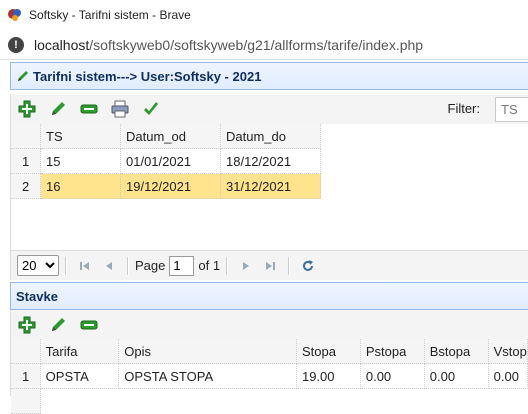 This screenshot has height=414, width=528. What do you see at coordinates (328, 376) in the screenshot?
I see `cell-stopa: 19.00` at bounding box center [328, 376].